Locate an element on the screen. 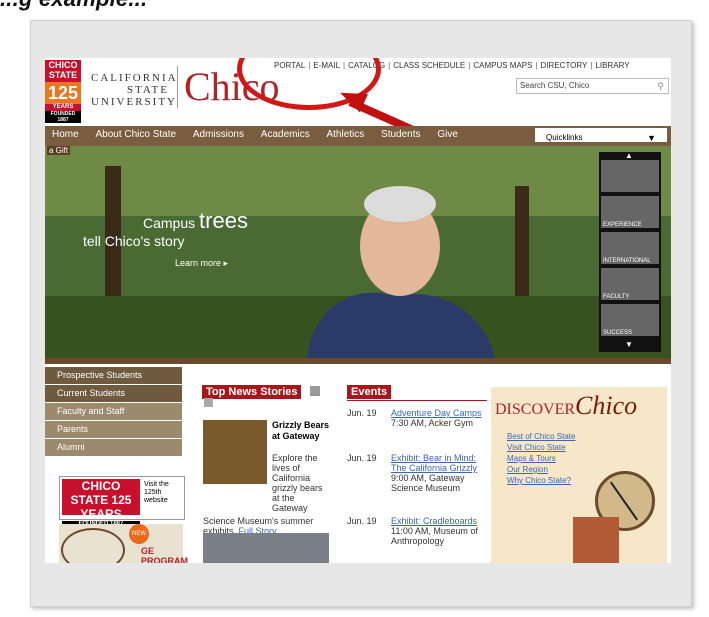 This screenshot has width=709, height=617. bottom-rule is located at coordinates (358, 564).